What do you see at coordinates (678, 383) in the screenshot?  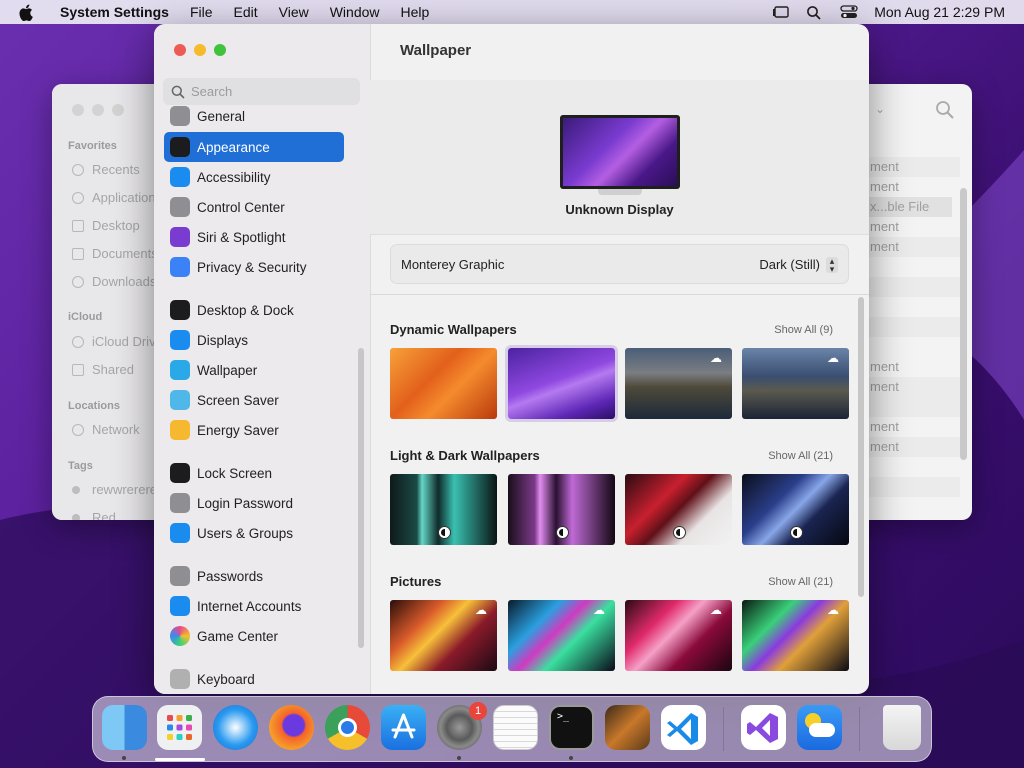 I see `wallpaper-thumb-catalina: ☁` at bounding box center [678, 383].